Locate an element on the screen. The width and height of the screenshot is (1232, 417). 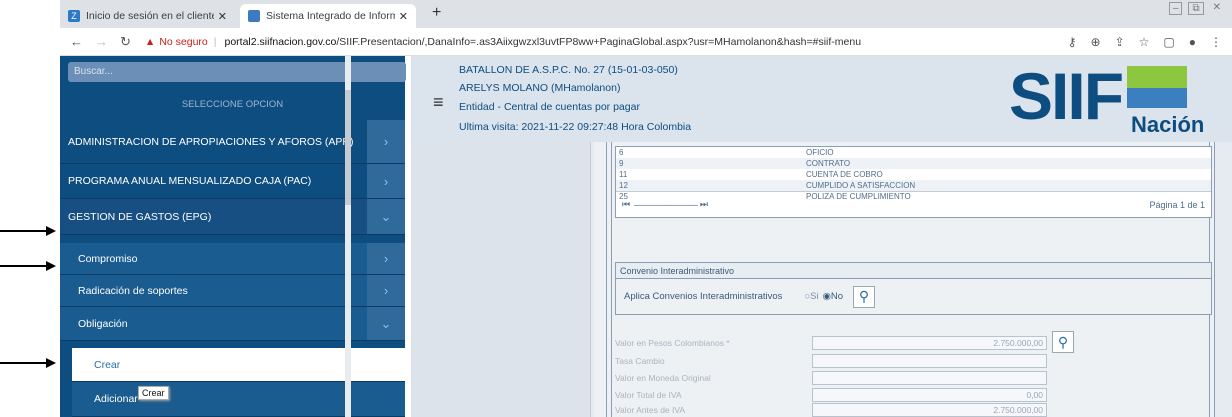
restore-icon: ⧉ is located at coordinates (1196, 8).